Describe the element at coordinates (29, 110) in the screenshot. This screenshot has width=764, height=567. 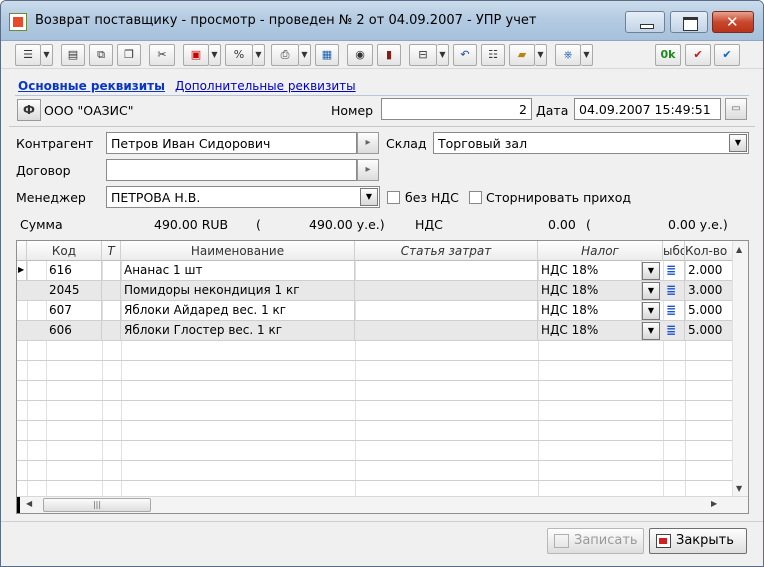
I see `organization-badge: Ф` at that location.